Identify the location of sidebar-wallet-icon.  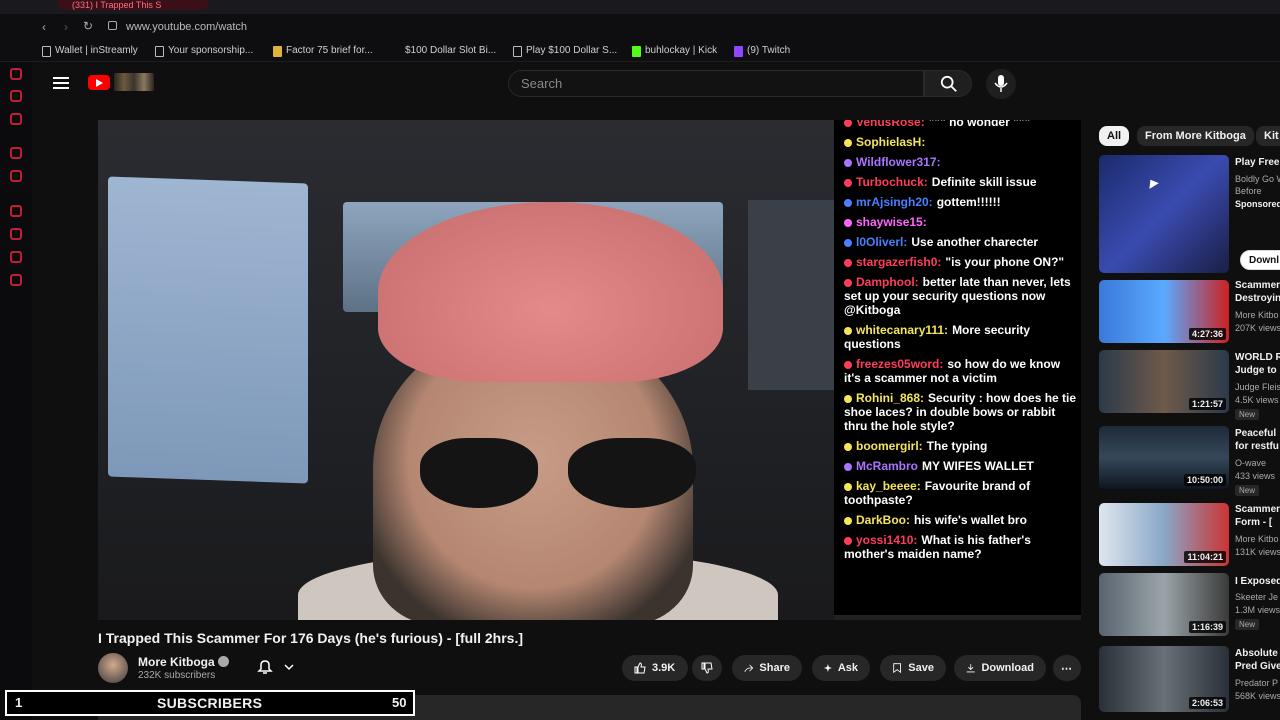
(16, 74).